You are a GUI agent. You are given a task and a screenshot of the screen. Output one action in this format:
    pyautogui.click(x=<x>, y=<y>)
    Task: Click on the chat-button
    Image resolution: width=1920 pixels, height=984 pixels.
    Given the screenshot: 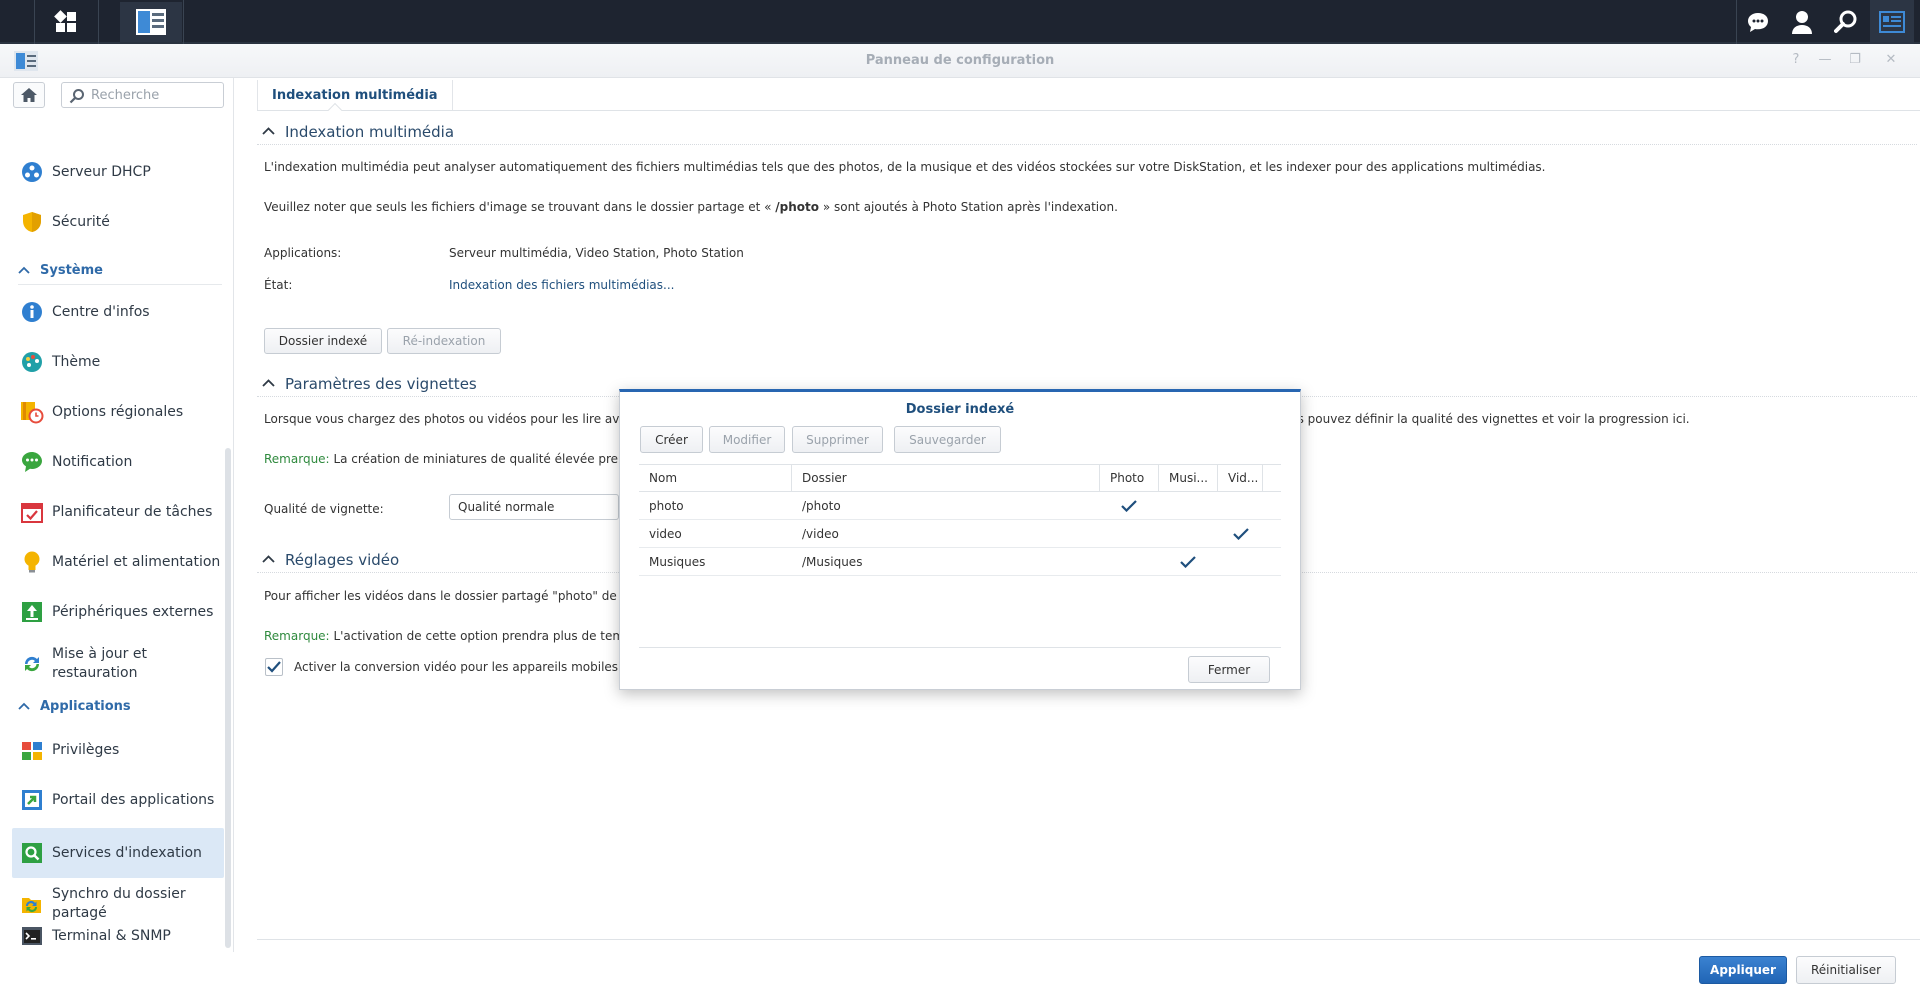 What is the action you would take?
    pyautogui.click(x=1758, y=22)
    